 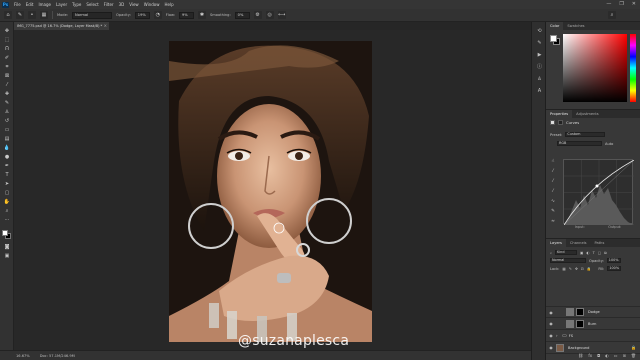 What do you see at coordinates (575, 26) in the screenshot?
I see `tab-swatches: Swatches` at bounding box center [575, 26].